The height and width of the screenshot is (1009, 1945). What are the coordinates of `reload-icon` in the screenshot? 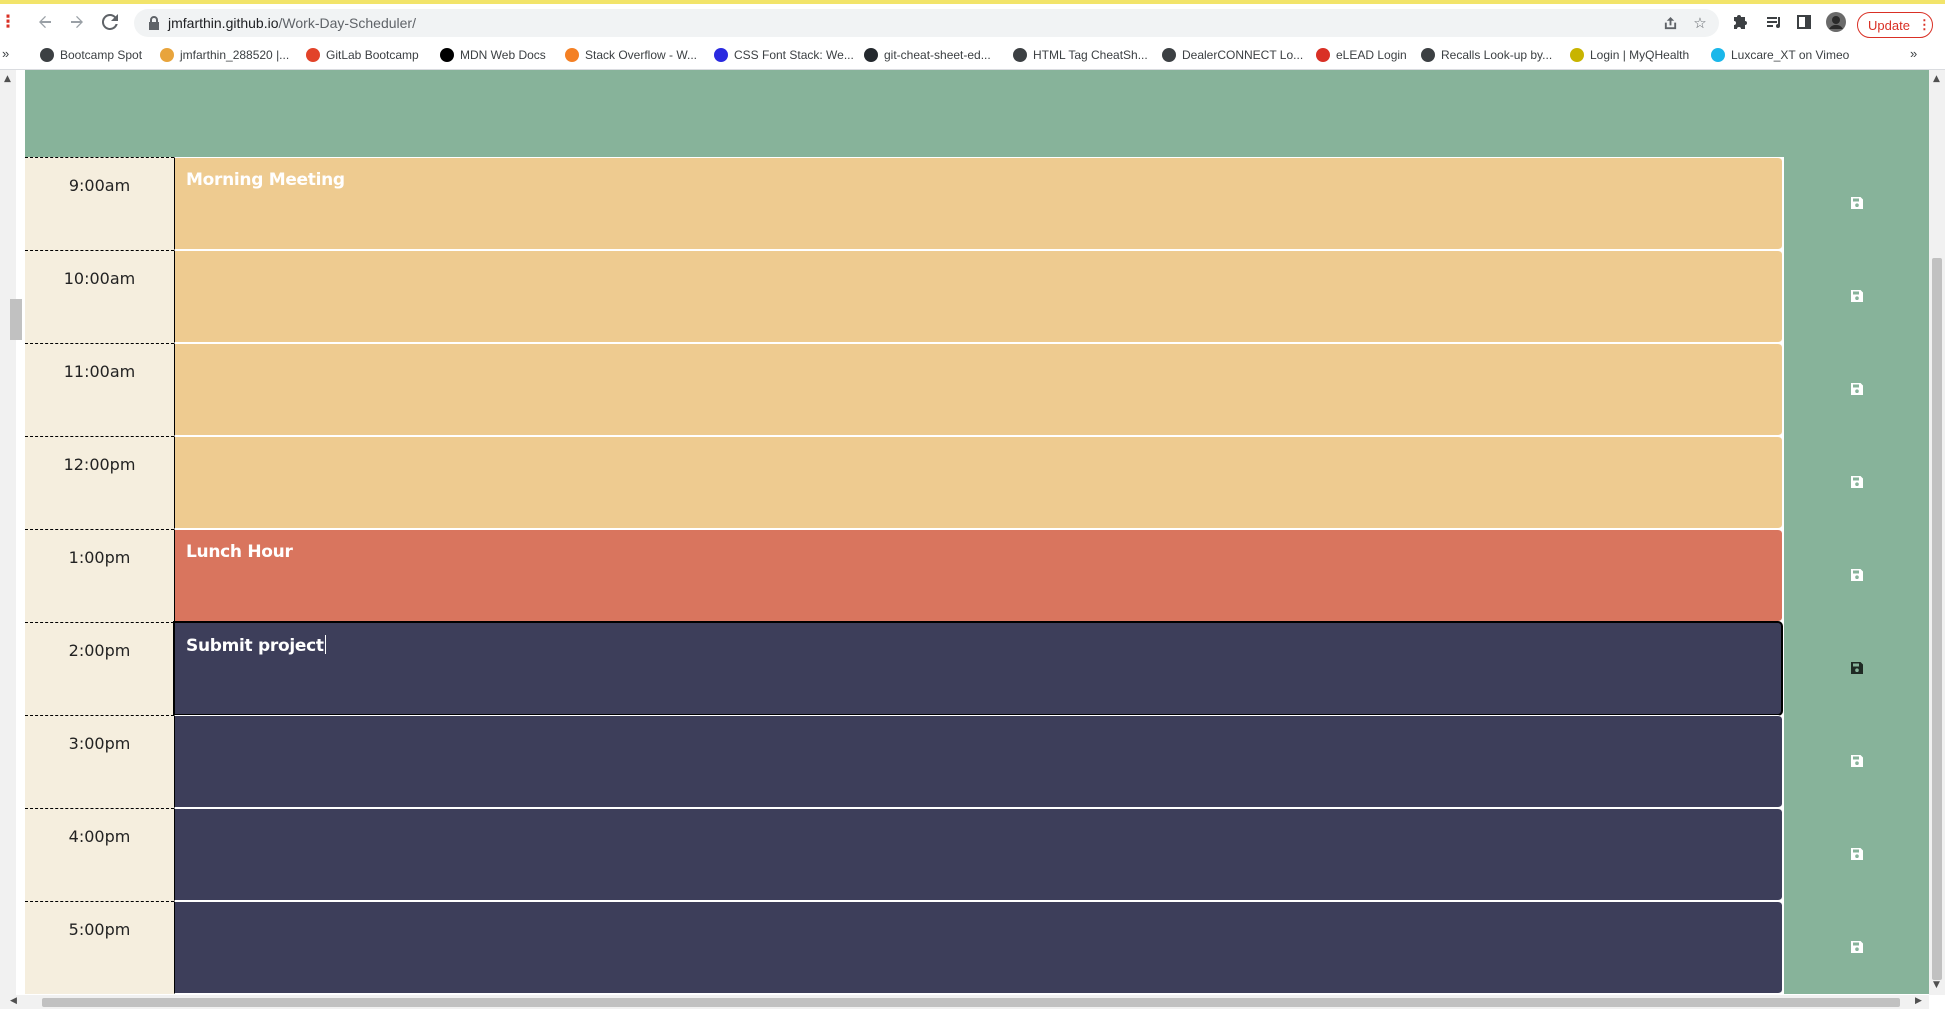 It's located at (110, 22).